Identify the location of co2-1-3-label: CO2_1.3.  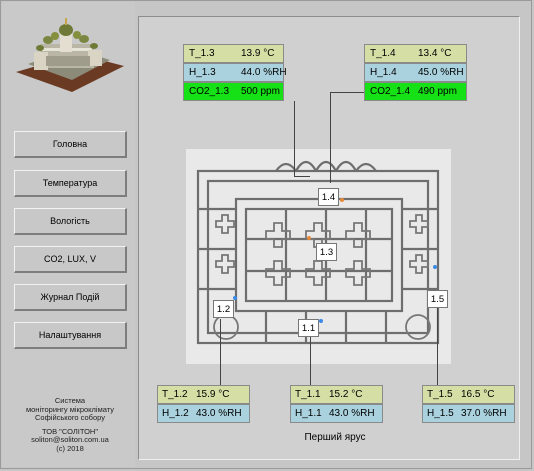
(209, 91).